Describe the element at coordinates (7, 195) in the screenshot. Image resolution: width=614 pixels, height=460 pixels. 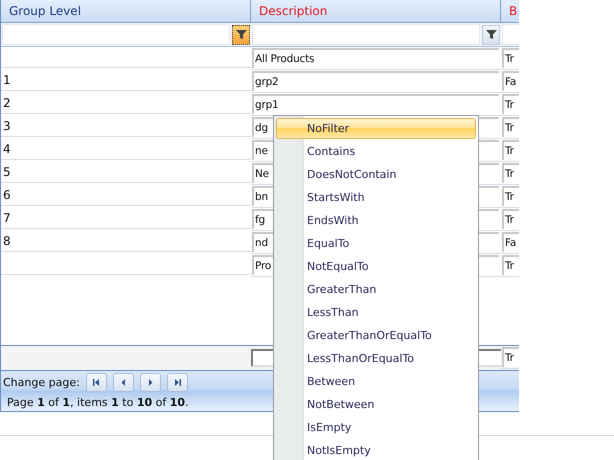
I see `table-cell: 6` at that location.